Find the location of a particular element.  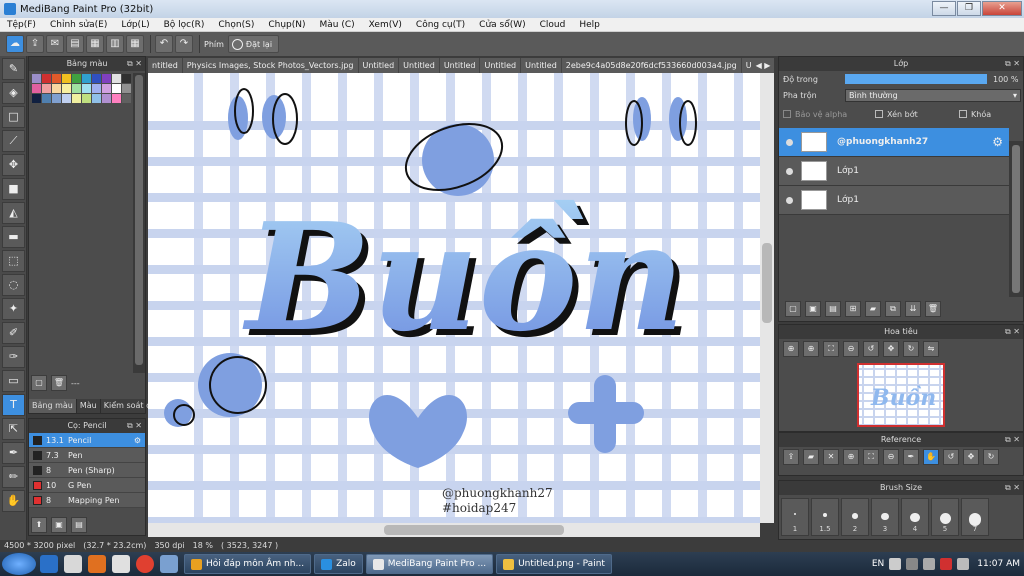

menu-capture: Chụp(N) is located at coordinates (286, 25).